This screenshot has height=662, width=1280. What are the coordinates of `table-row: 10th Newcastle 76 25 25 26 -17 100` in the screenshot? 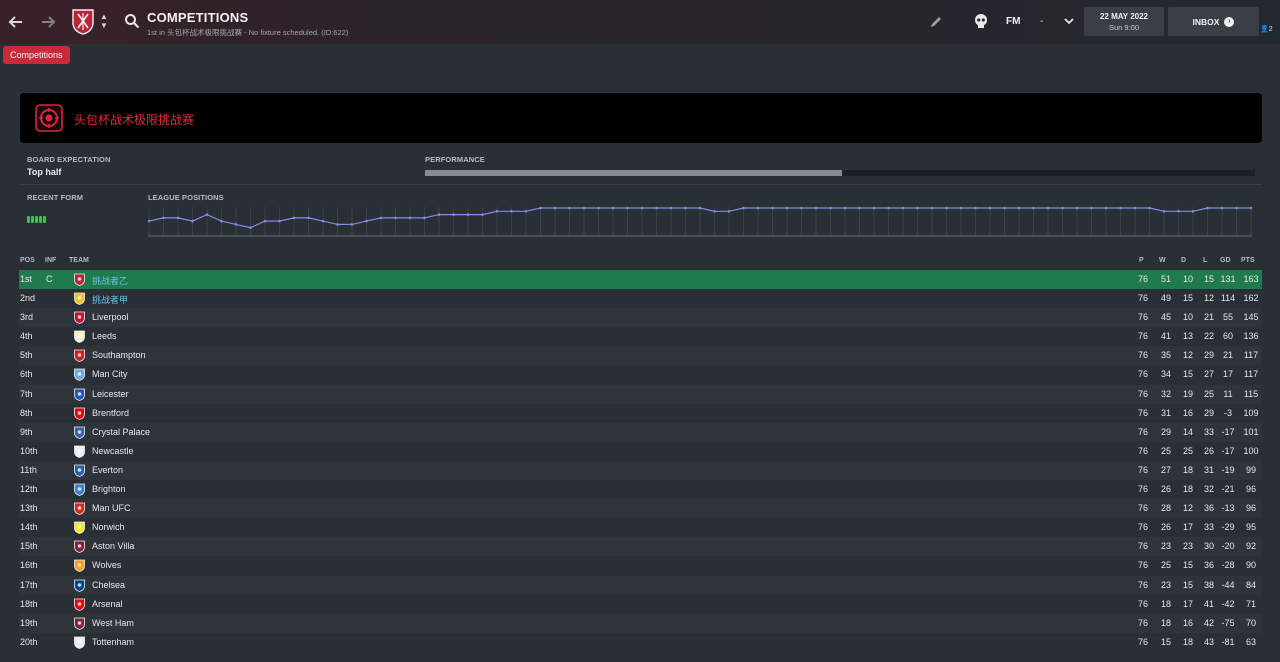 It's located at (640, 451).